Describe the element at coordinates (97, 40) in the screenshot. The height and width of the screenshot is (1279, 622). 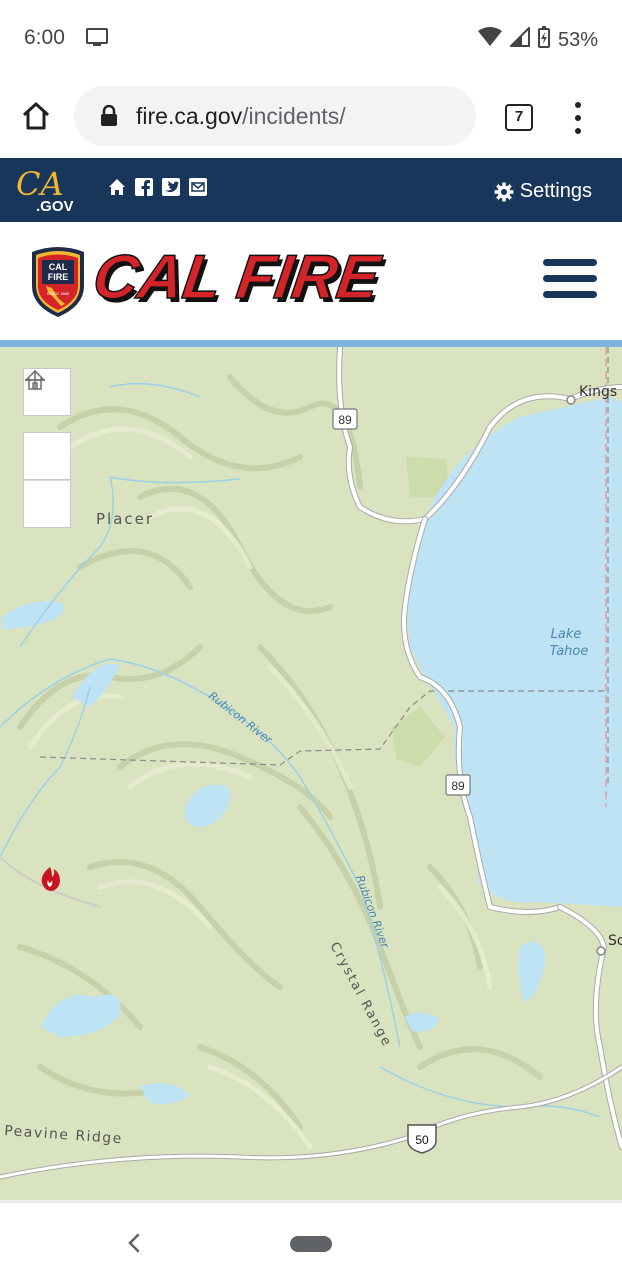
I see `cast-icon` at that location.